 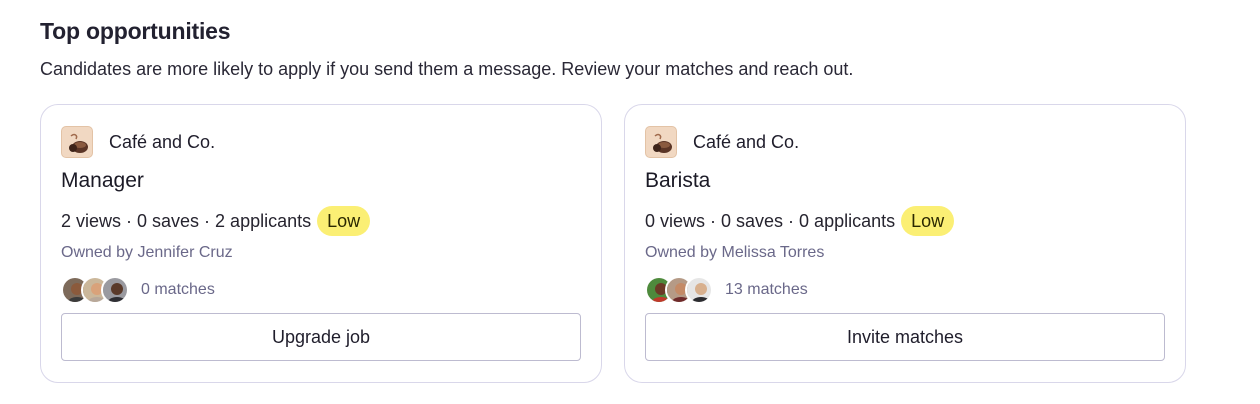 What do you see at coordinates (135, 31) in the screenshot?
I see `section-title: Top opportunities` at bounding box center [135, 31].